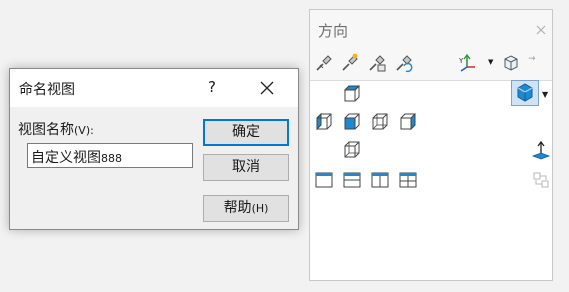 This screenshot has height=292, width=569. Describe the element at coordinates (350, 63) in the screenshot. I see `new-view-icon` at that location.